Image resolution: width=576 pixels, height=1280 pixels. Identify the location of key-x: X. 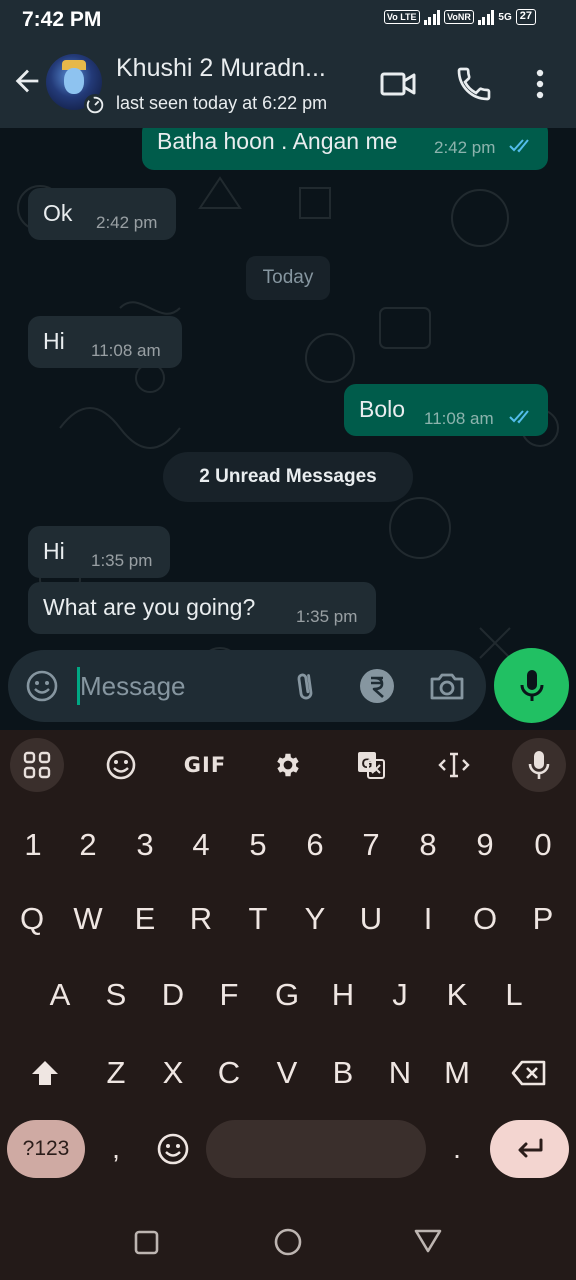
(173, 1073).